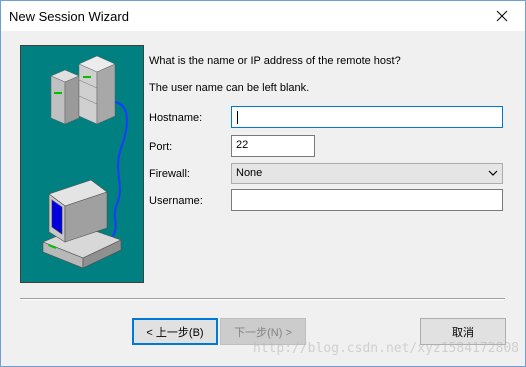 Image resolution: width=526 pixels, height=367 pixels. Describe the element at coordinates (385, 348) in the screenshot. I see `watermark: http://blog.csdn.net/xyz1584172808` at that location.